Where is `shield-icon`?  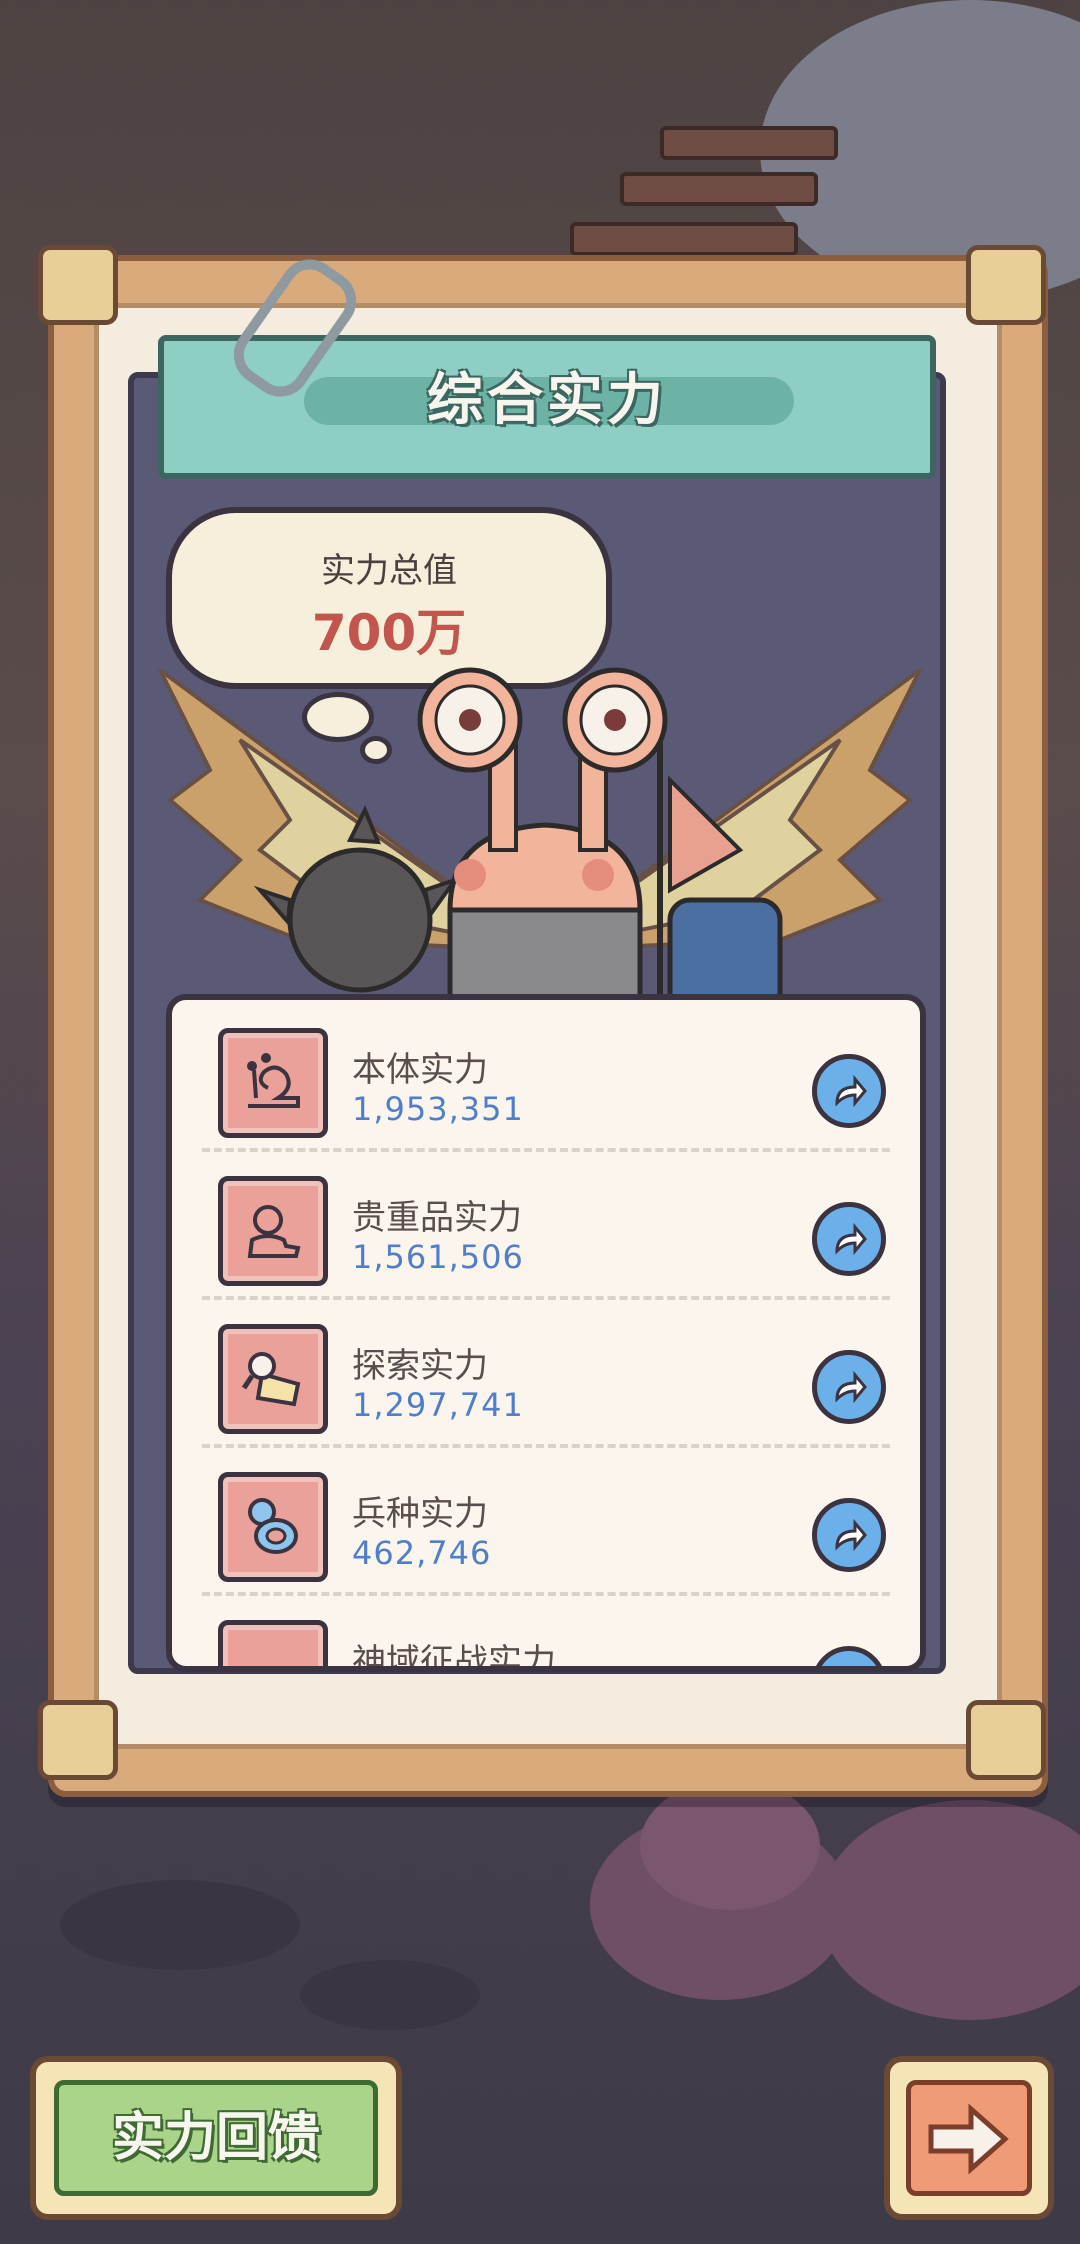 shield-icon is located at coordinates (273, 1643).